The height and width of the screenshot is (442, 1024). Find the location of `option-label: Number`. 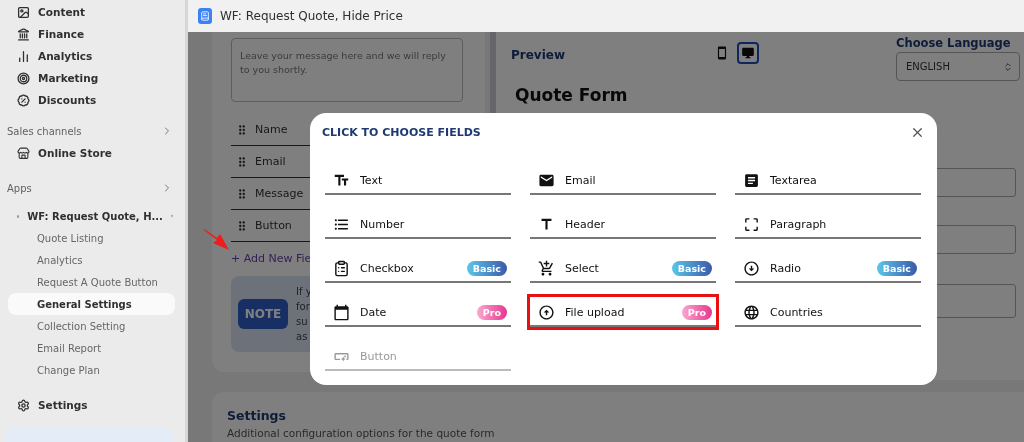

option-label: Number is located at coordinates (383, 224).